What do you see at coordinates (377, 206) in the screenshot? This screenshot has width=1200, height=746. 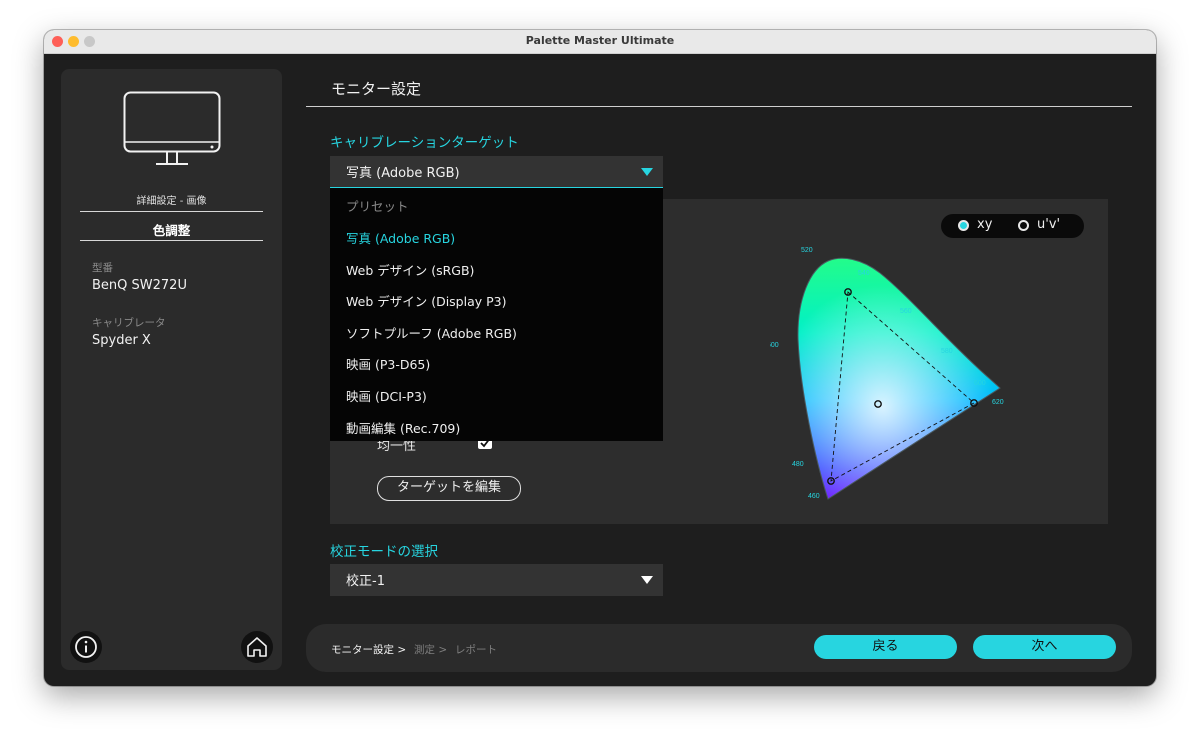 I see `dropdown-header: プリセット` at bounding box center [377, 206].